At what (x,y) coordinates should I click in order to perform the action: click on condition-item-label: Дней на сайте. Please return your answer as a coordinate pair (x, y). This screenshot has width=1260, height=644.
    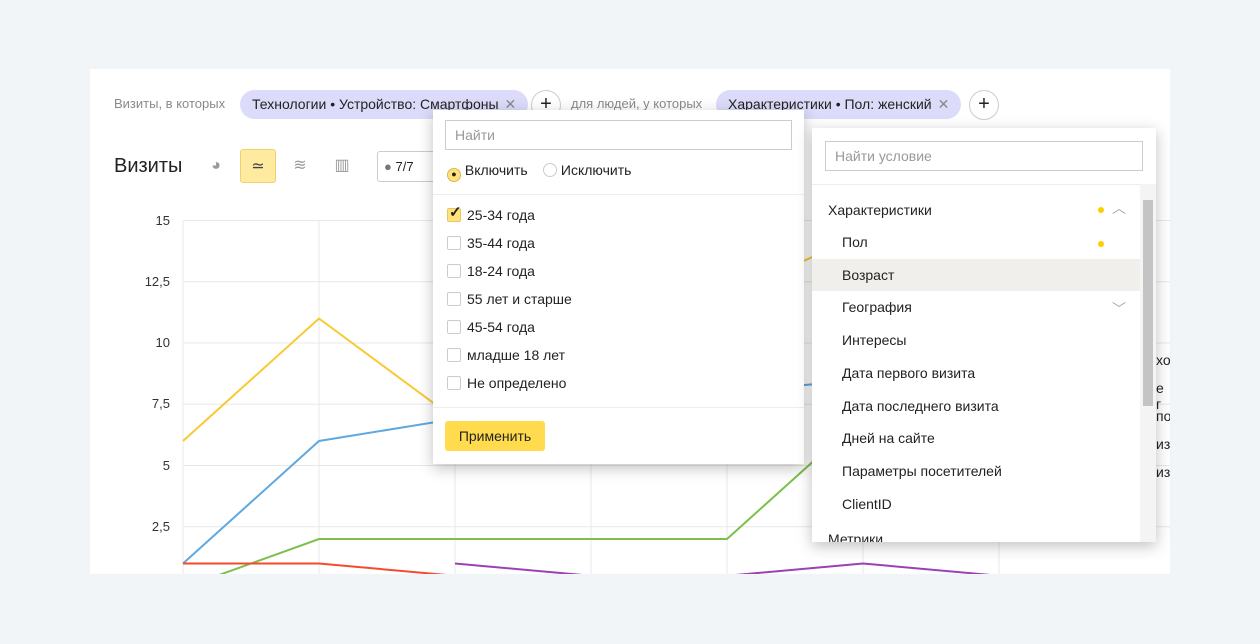
    Looking at the image, I should click on (888, 438).